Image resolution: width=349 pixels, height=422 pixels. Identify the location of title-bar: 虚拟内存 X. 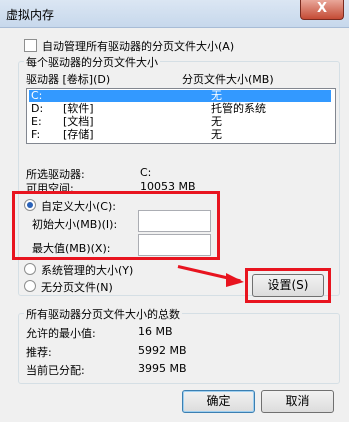
(174, 14).